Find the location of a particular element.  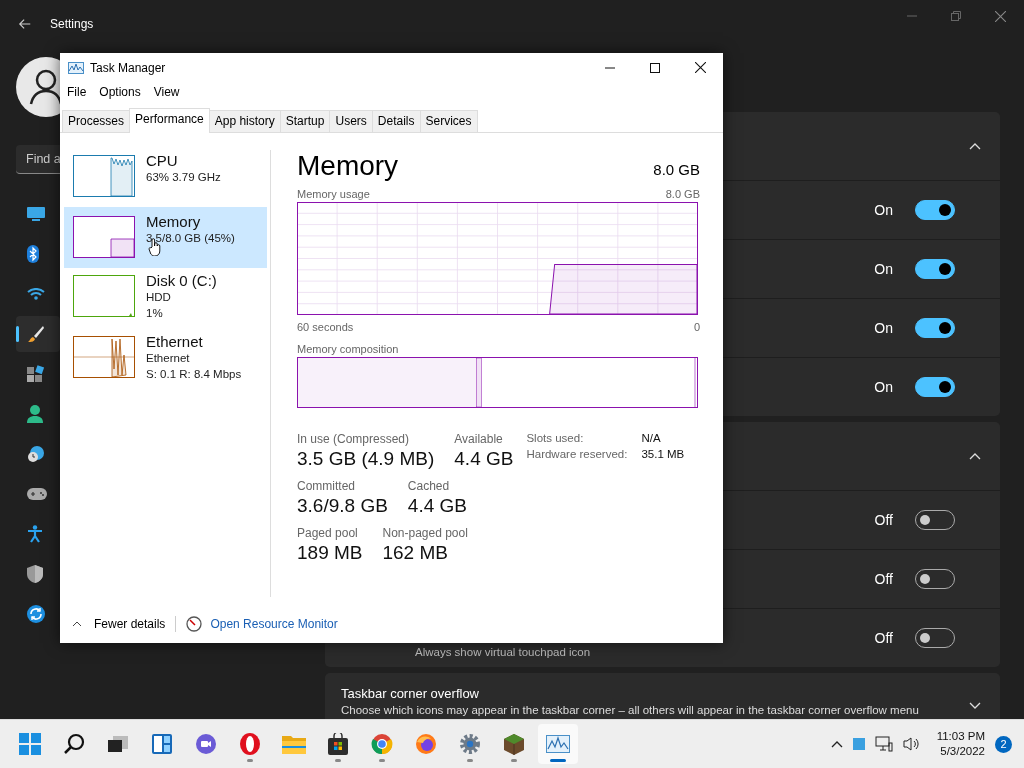

resource-name: CPU is located at coordinates (162, 160).